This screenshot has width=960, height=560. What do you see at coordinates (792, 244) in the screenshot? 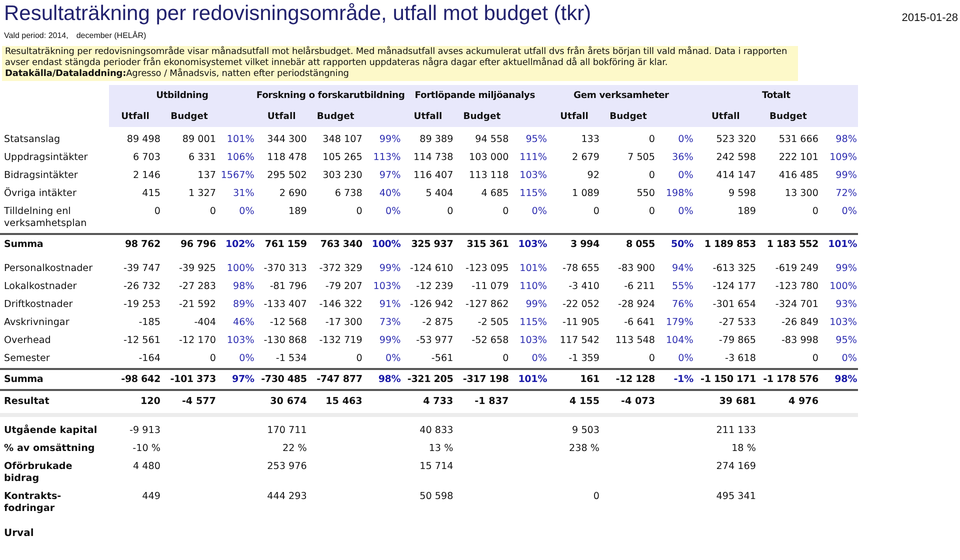
I see `table-cell: 1 183 552` at bounding box center [792, 244].